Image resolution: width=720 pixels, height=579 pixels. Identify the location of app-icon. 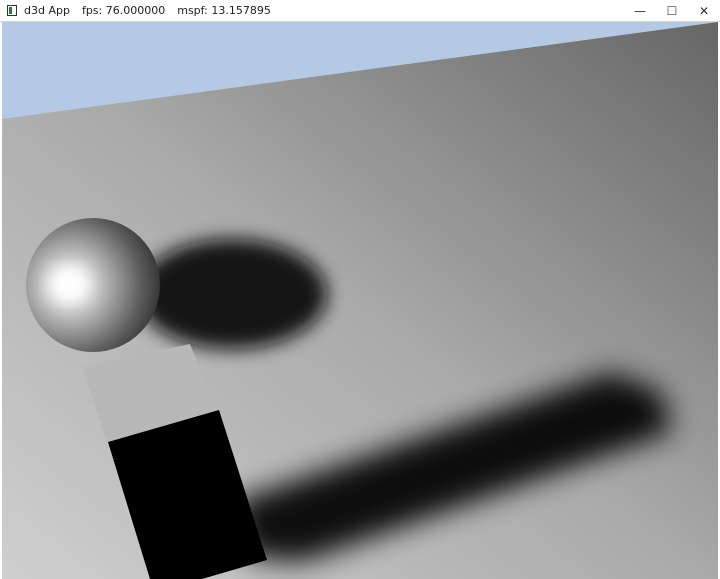
(12, 10).